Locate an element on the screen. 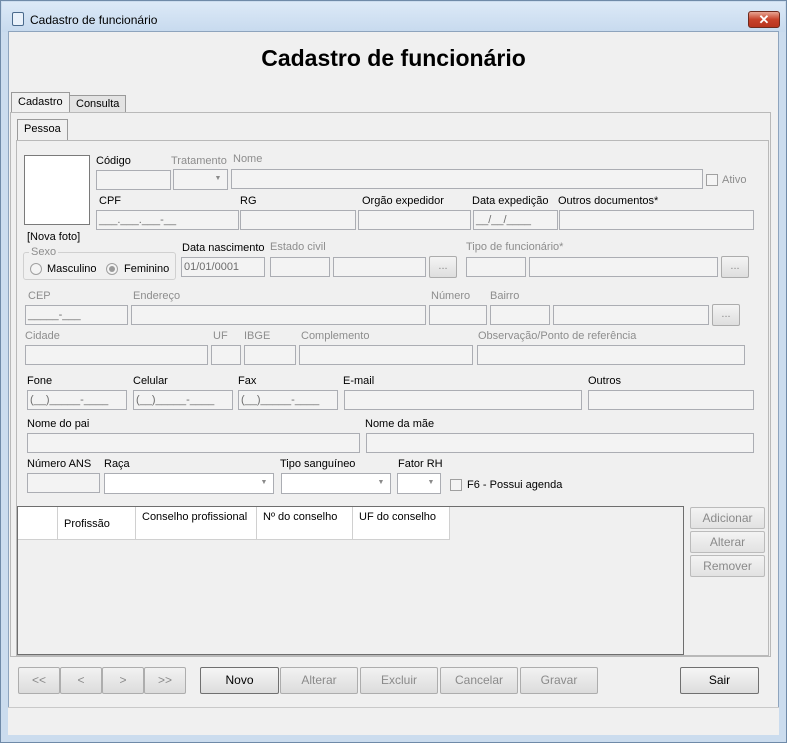 Image resolution: width=787 pixels, height=743 pixels. gravar-button: Gravar is located at coordinates (559, 680).